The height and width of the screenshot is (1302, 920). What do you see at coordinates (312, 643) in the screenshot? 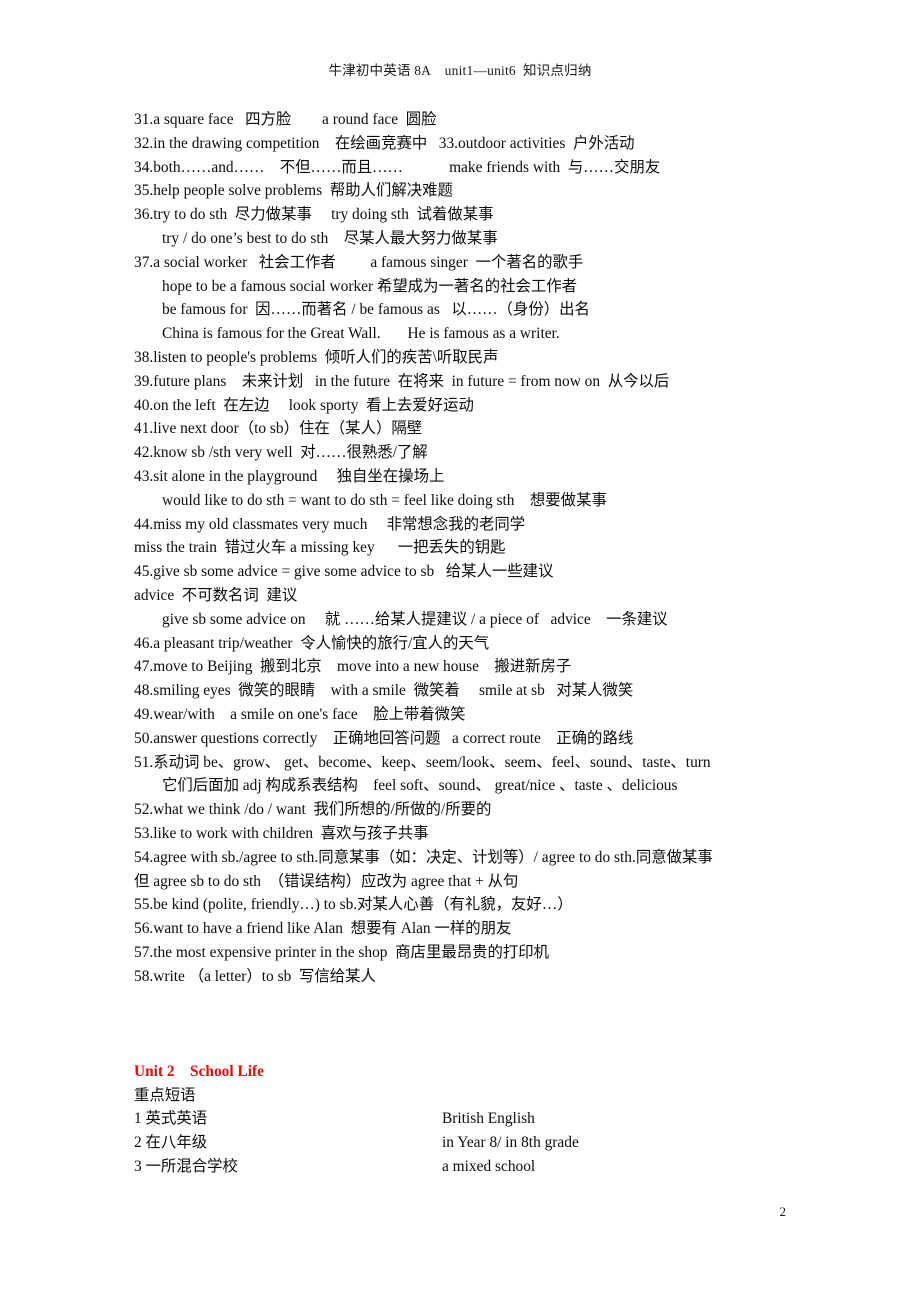
I see `note-line: 46.a pleasant trip/weather 令人愉快的旅行/宜人的天气` at bounding box center [312, 643].